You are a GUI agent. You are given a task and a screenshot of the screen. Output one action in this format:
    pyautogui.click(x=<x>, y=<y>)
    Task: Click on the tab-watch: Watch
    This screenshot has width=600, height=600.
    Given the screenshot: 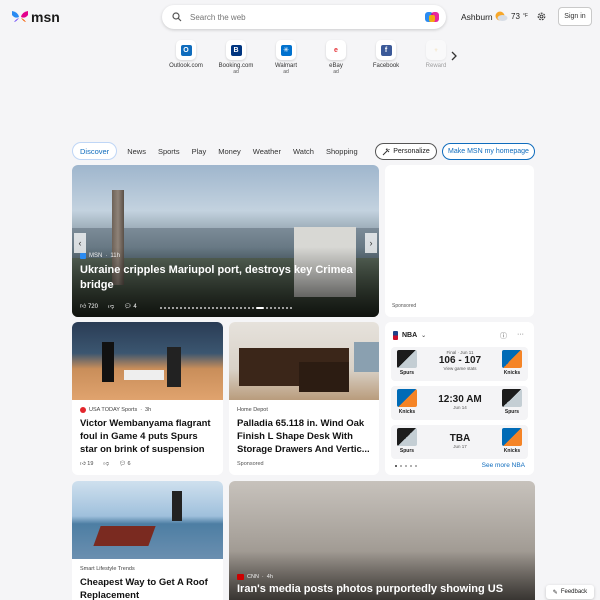 What is the action you would take?
    pyautogui.click(x=303, y=151)
    